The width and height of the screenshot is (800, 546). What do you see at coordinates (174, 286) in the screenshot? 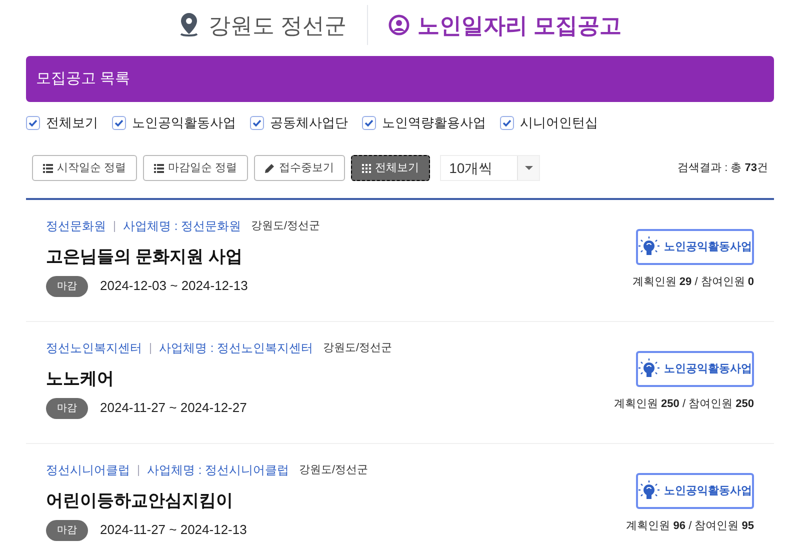
I see `period-text: 2024-12-03 ~ 2024-12-13` at bounding box center [174, 286].